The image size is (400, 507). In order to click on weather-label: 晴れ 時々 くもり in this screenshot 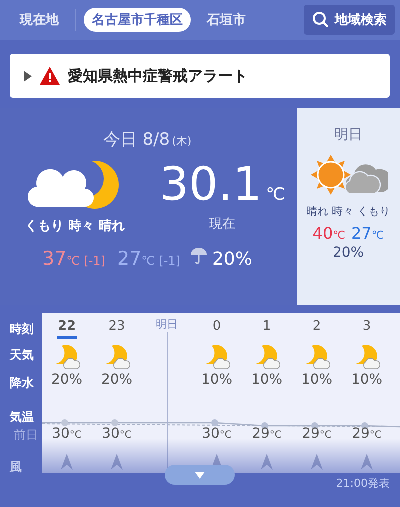, I will do `click(348, 211)`.